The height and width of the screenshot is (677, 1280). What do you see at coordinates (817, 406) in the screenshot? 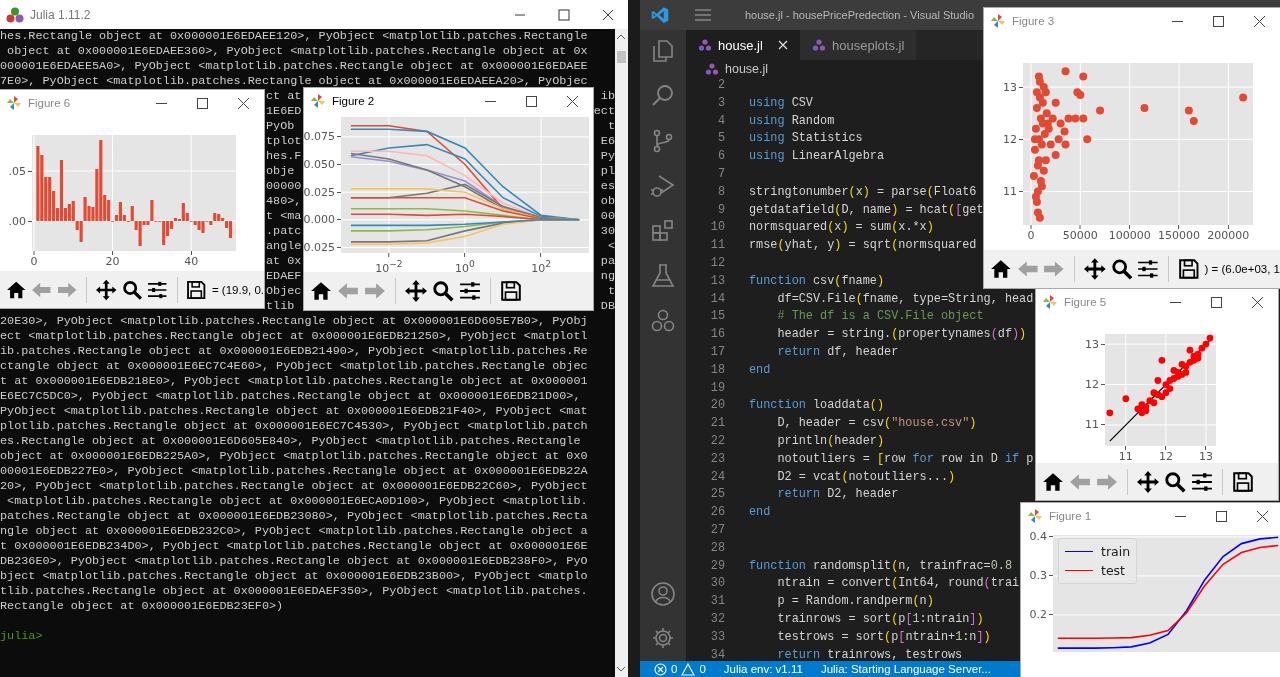
I see `code-line: function loaddata()` at bounding box center [817, 406].